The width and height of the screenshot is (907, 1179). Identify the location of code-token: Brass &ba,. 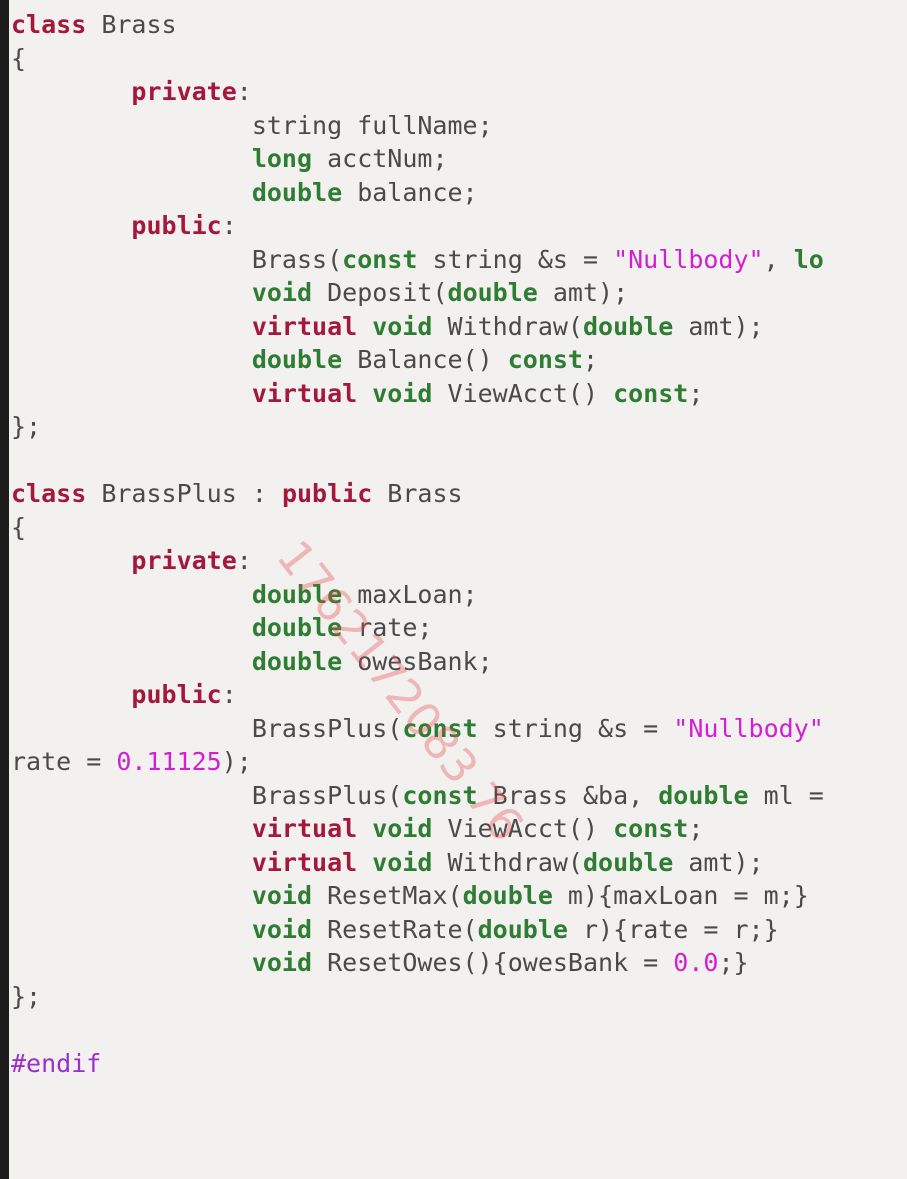
(568, 795).